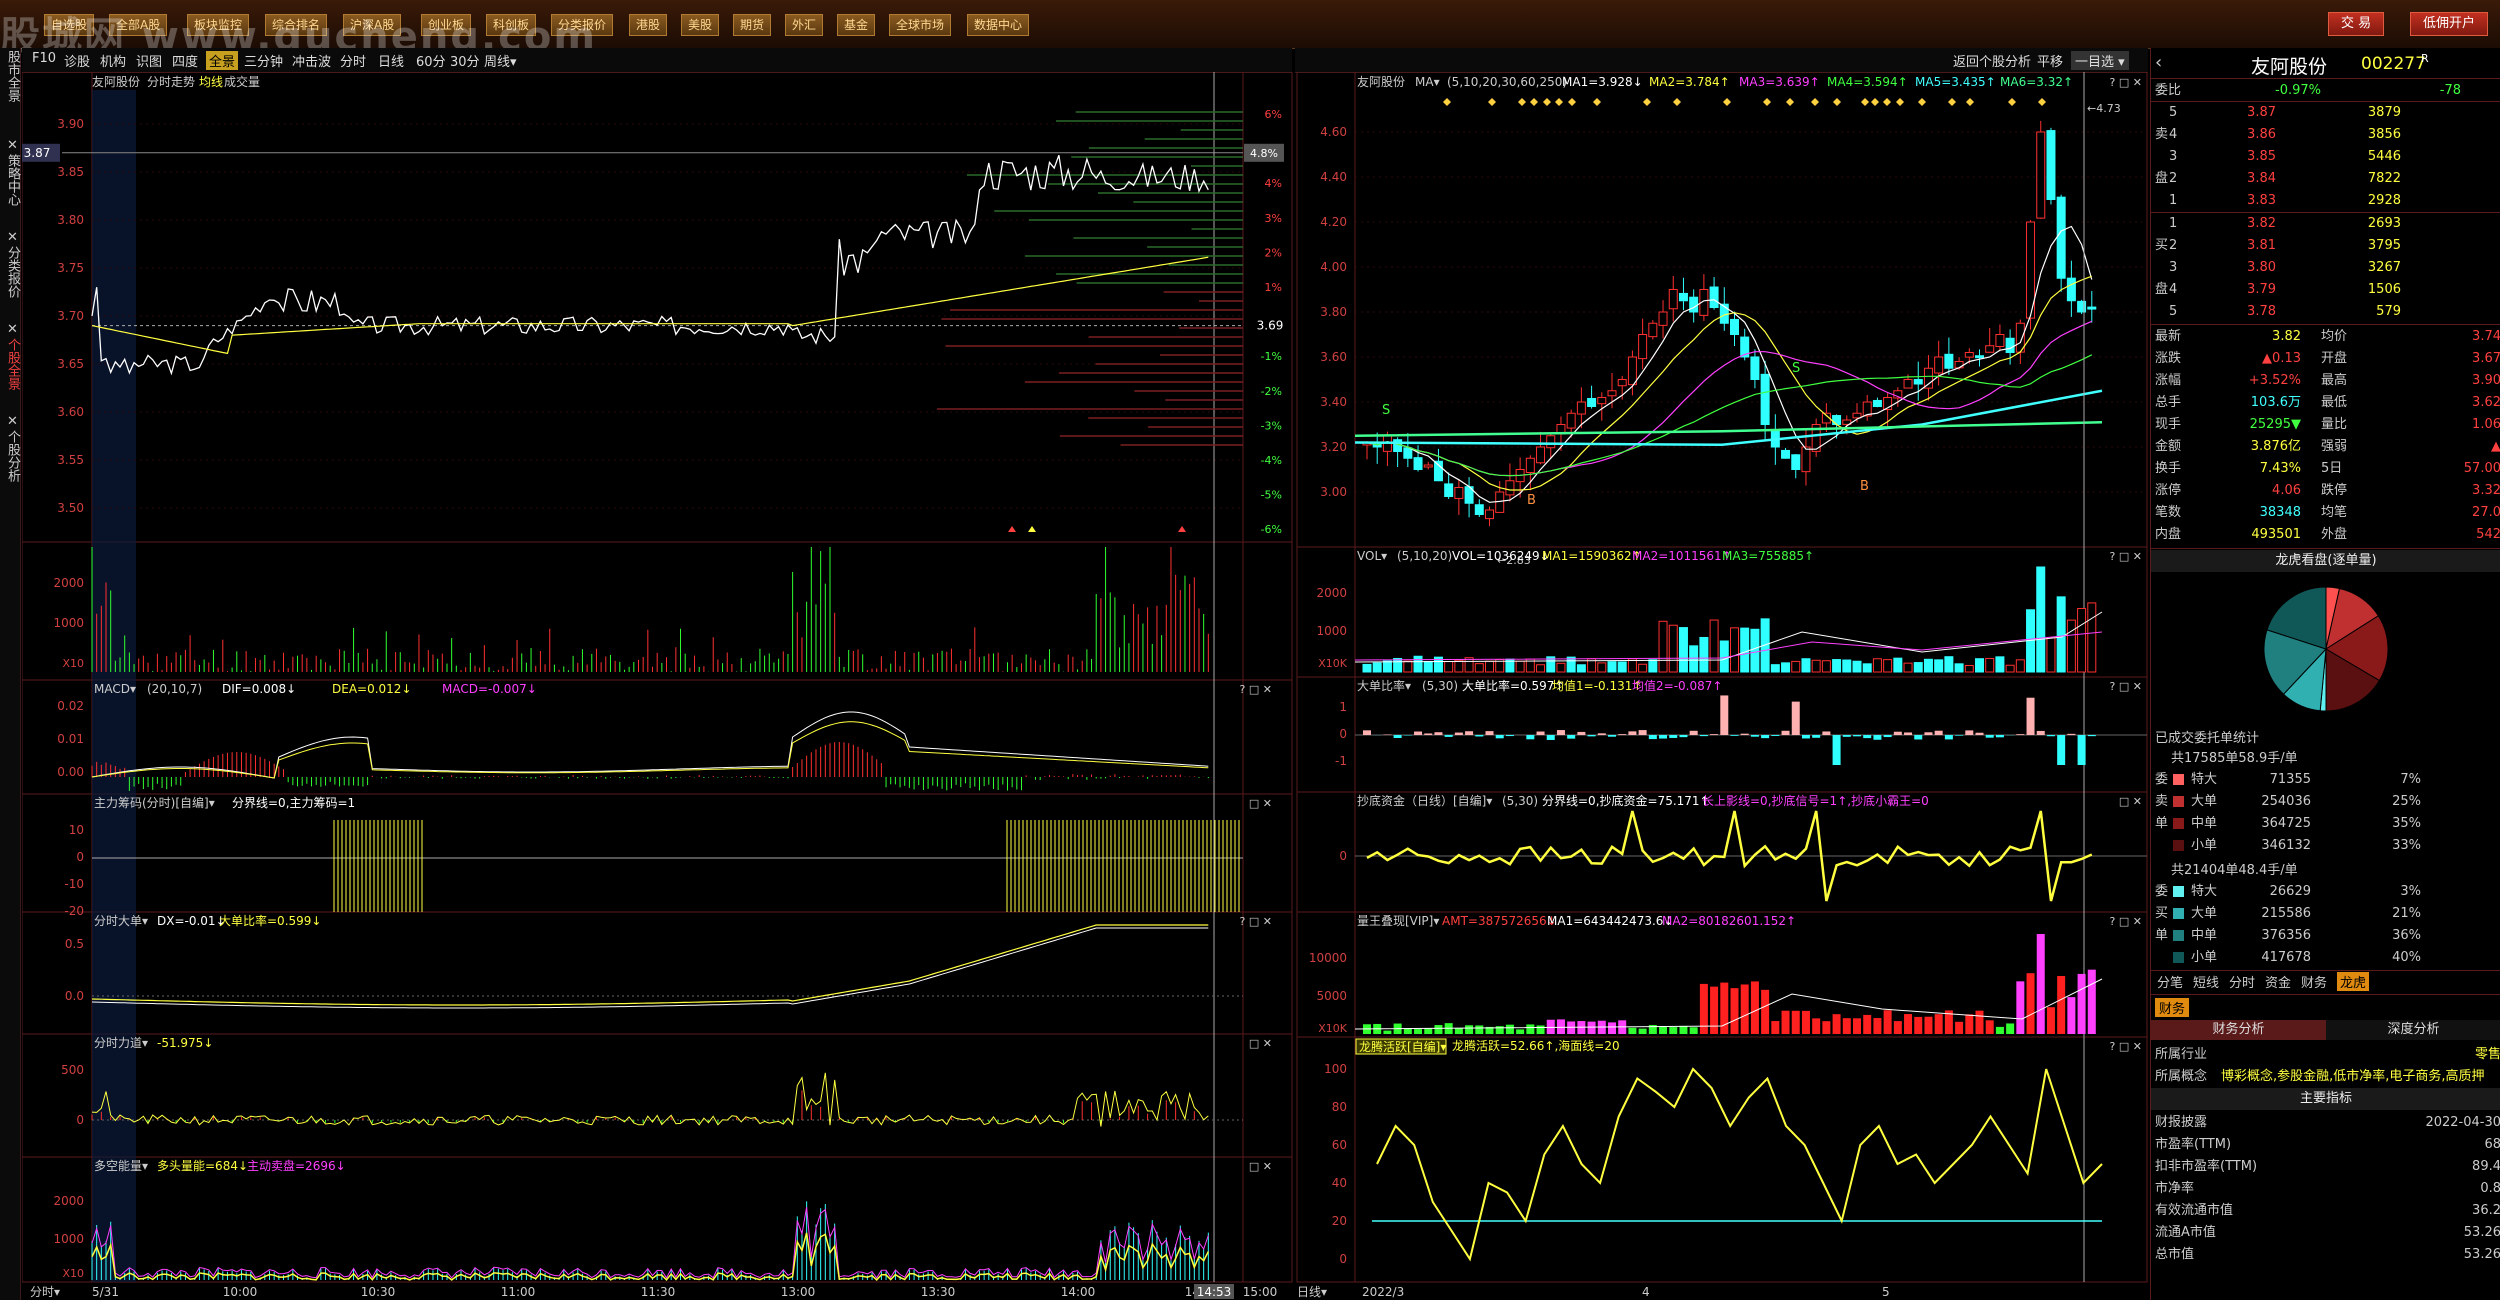 The height and width of the screenshot is (1300, 2500). Describe the element at coordinates (2406, 913) in the screenshot. I see `buy-order-row-cell: 21%` at that location.